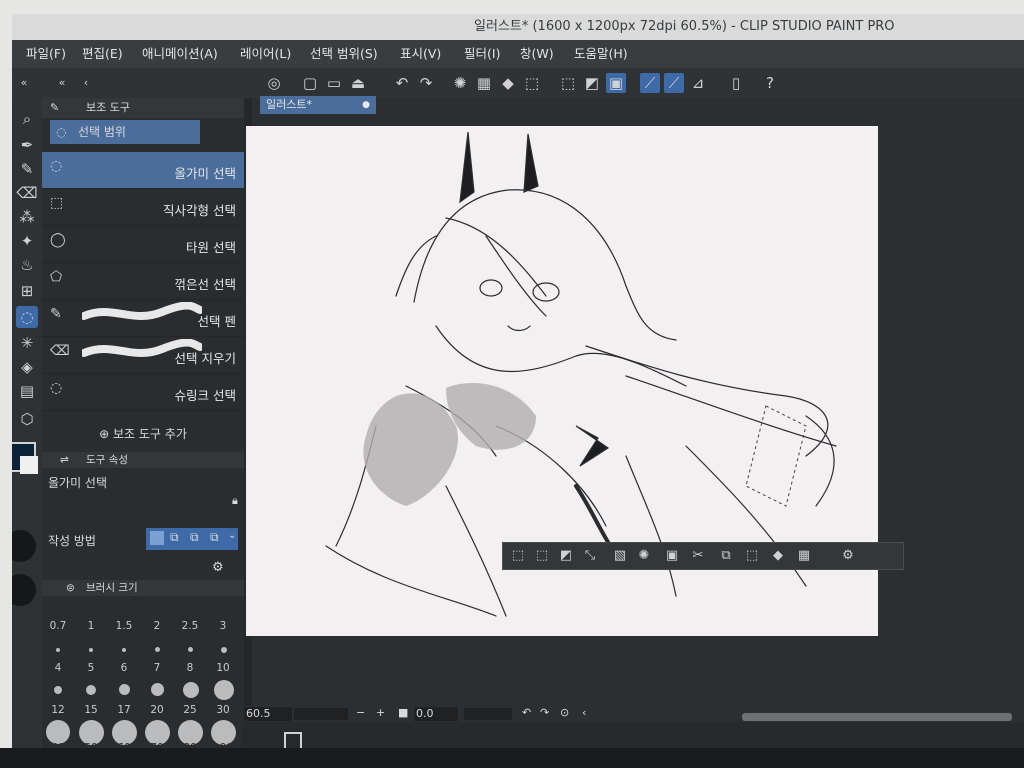 The height and width of the screenshot is (768, 1024). What do you see at coordinates (102, 54) in the screenshot?
I see `menu-edit: 편집(E)` at bounding box center [102, 54].